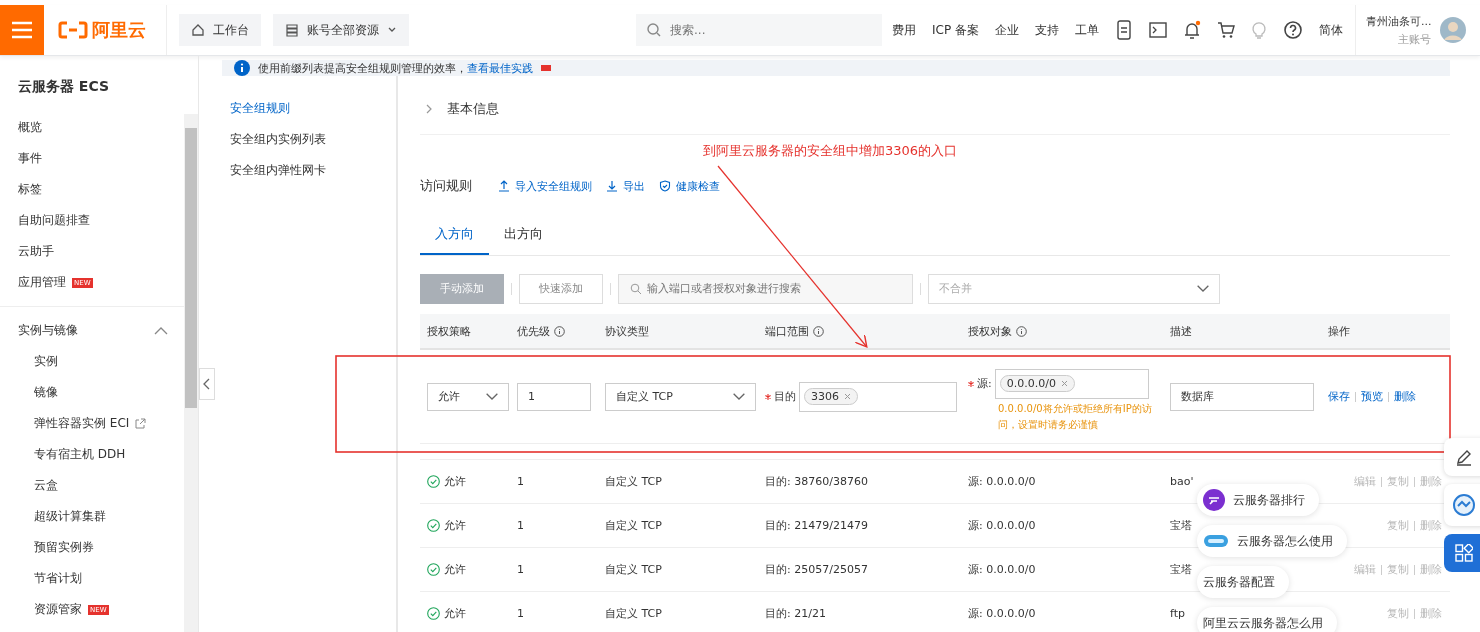 The height and width of the screenshot is (632, 1480). Describe the element at coordinates (191, 373) in the screenshot. I see `scrollbar` at that location.